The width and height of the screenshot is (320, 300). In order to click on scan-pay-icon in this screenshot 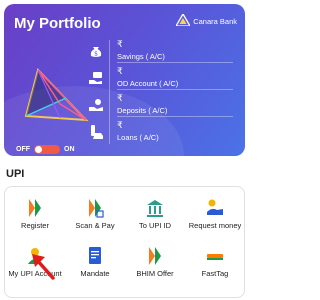, I will do `click(95, 208)`.